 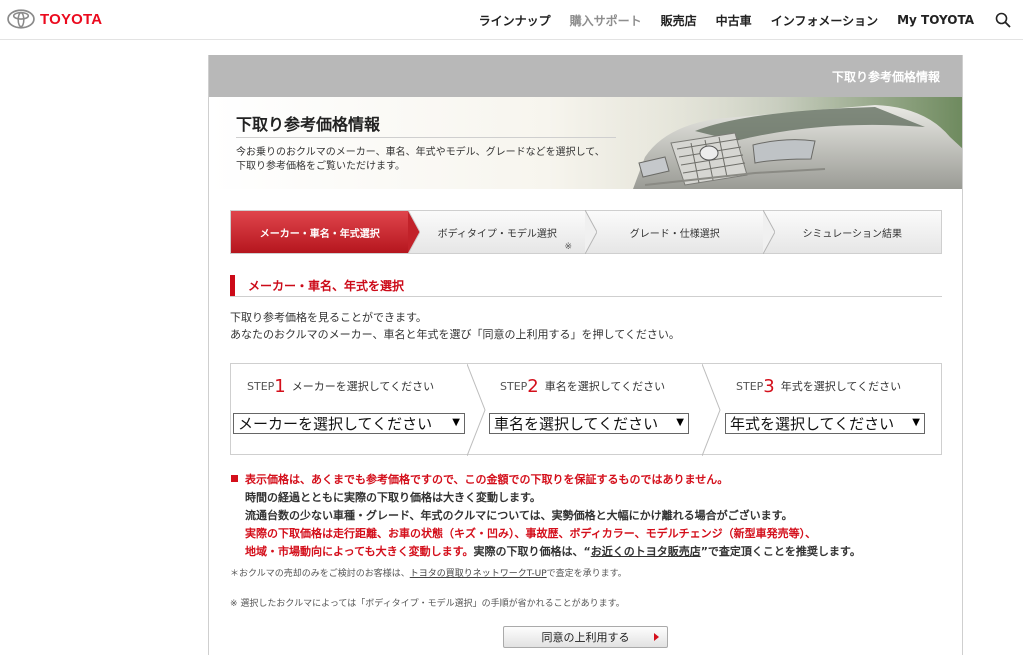 I want to click on tup-note-text: ＊おクルマの売却のみをご検討のお客様は、, so click(x=320, y=574).